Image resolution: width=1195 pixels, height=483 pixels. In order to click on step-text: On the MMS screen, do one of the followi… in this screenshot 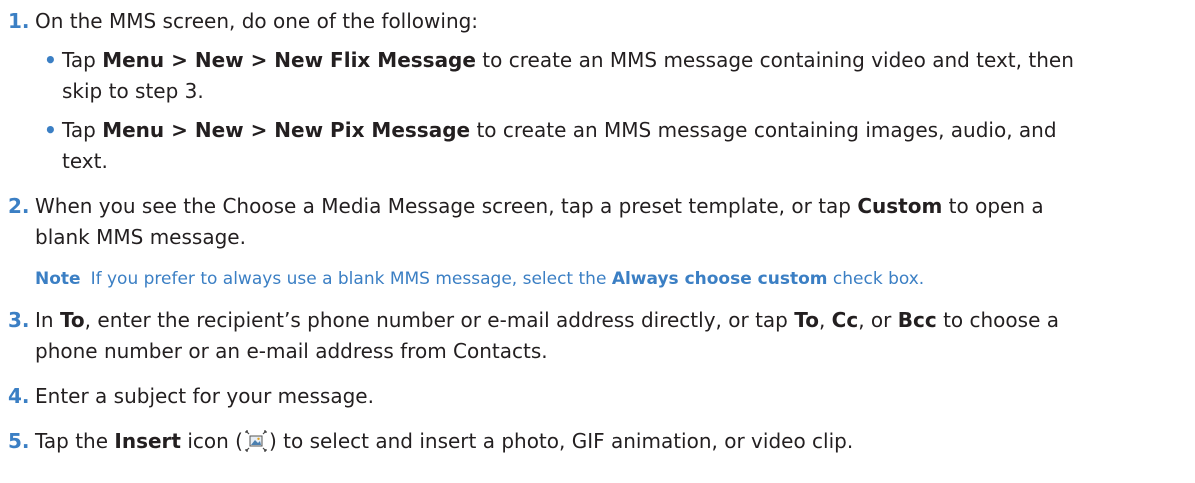, I will do `click(257, 21)`.